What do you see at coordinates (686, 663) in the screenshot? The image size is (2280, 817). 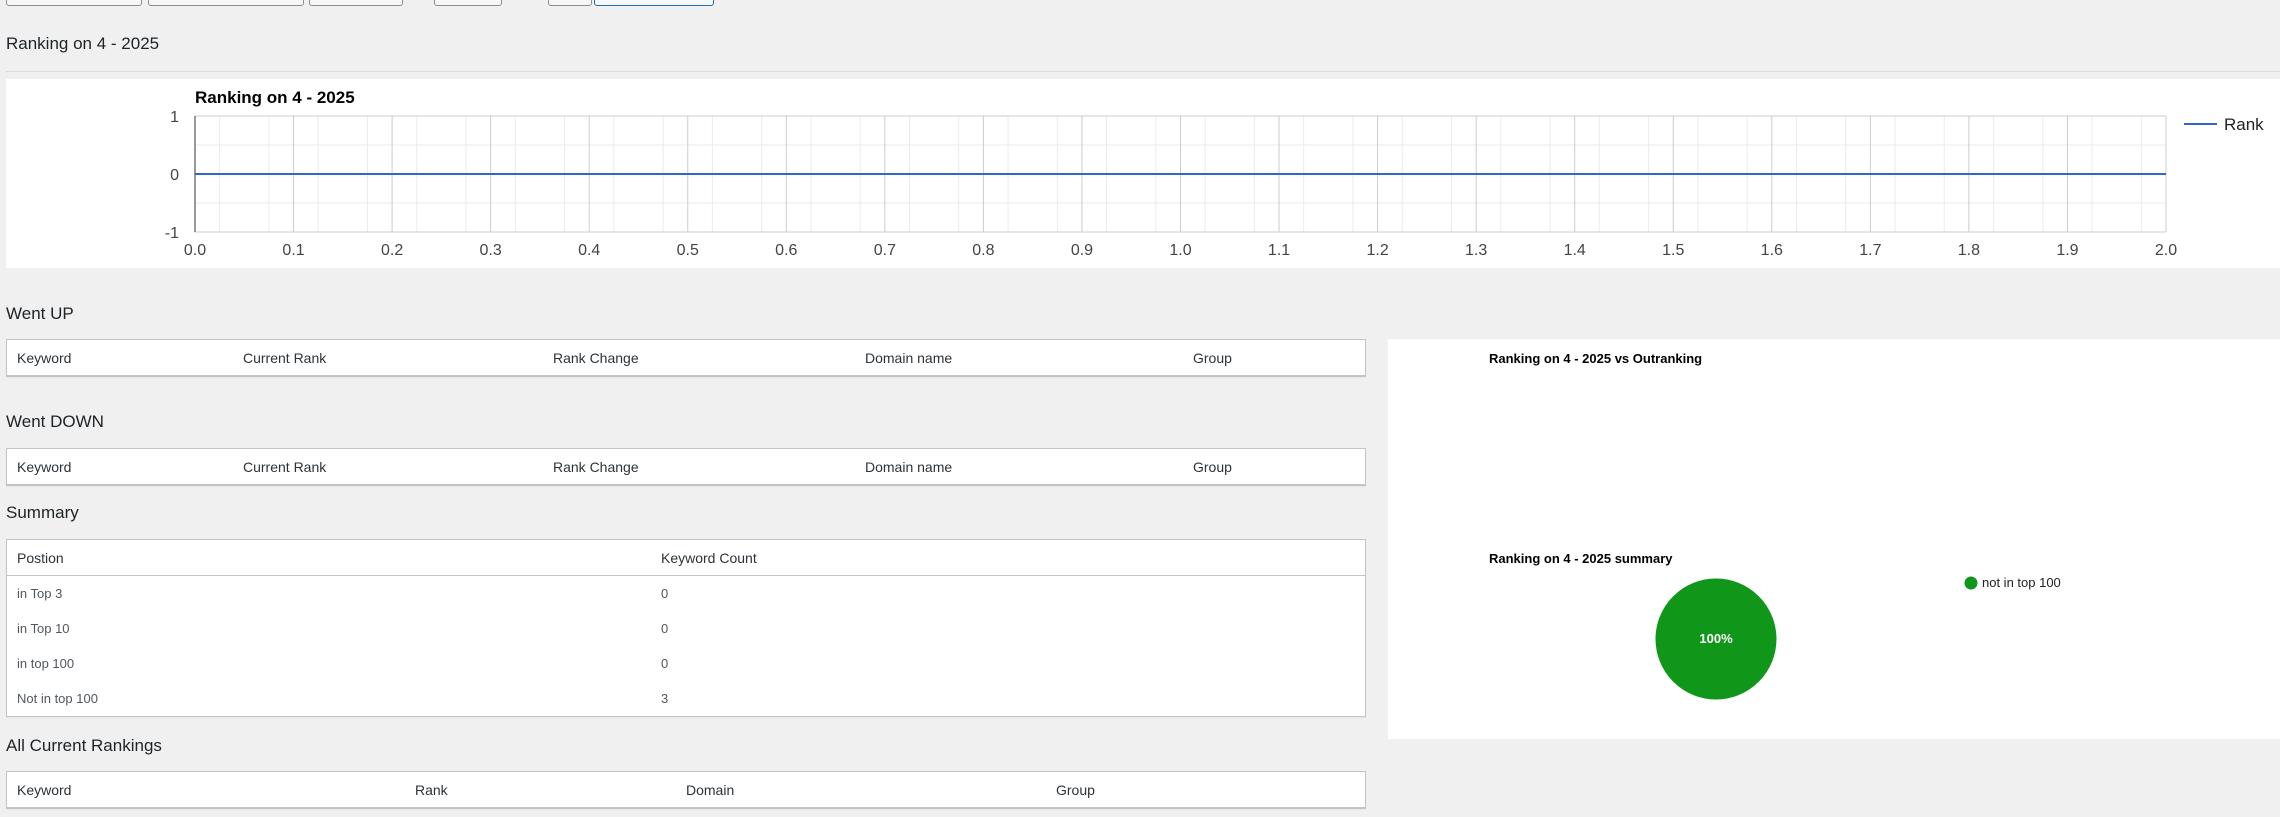 I see `table-row: in top 100 0` at bounding box center [686, 663].